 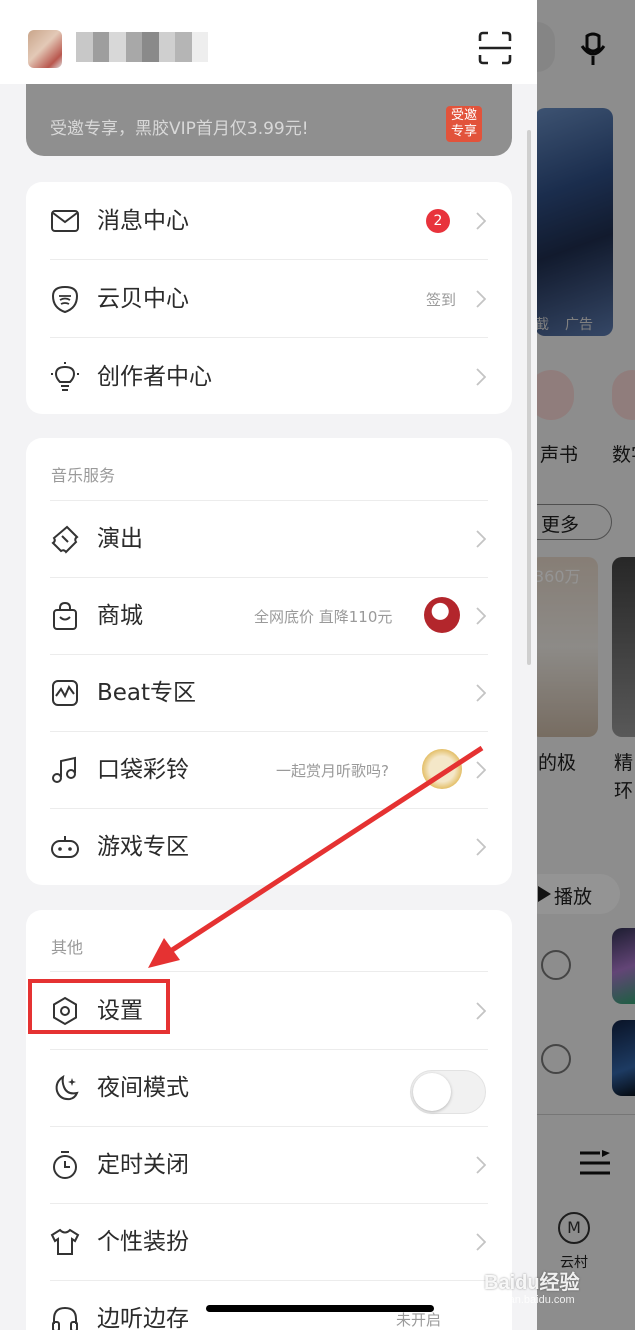 I want to click on menu-item-label: 演出, so click(x=120, y=539).